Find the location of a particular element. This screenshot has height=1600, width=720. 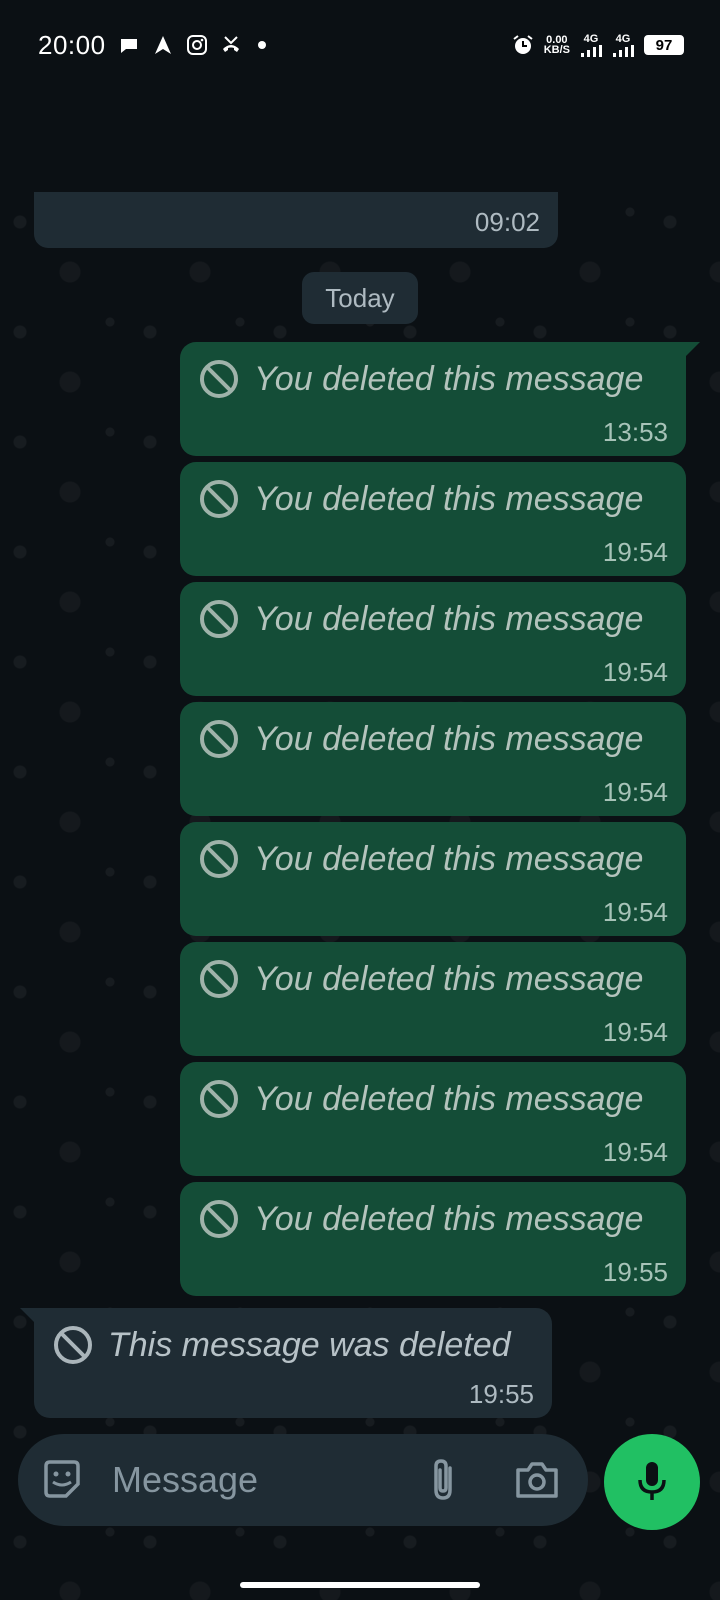

battery-indicator: 97 is located at coordinates (664, 45).